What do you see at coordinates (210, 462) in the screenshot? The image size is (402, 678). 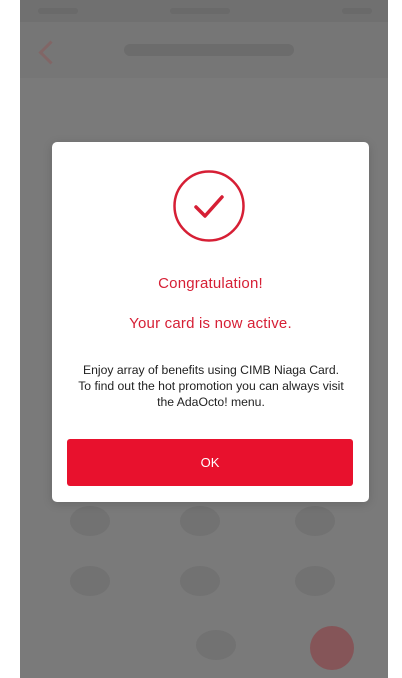 I see `ok-button: OK` at bounding box center [210, 462].